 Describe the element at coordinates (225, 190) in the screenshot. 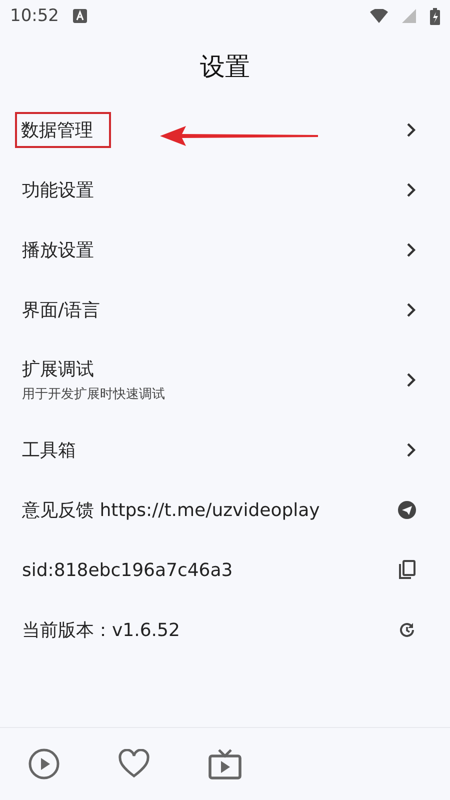

I see `settings-row: 功能设置` at that location.